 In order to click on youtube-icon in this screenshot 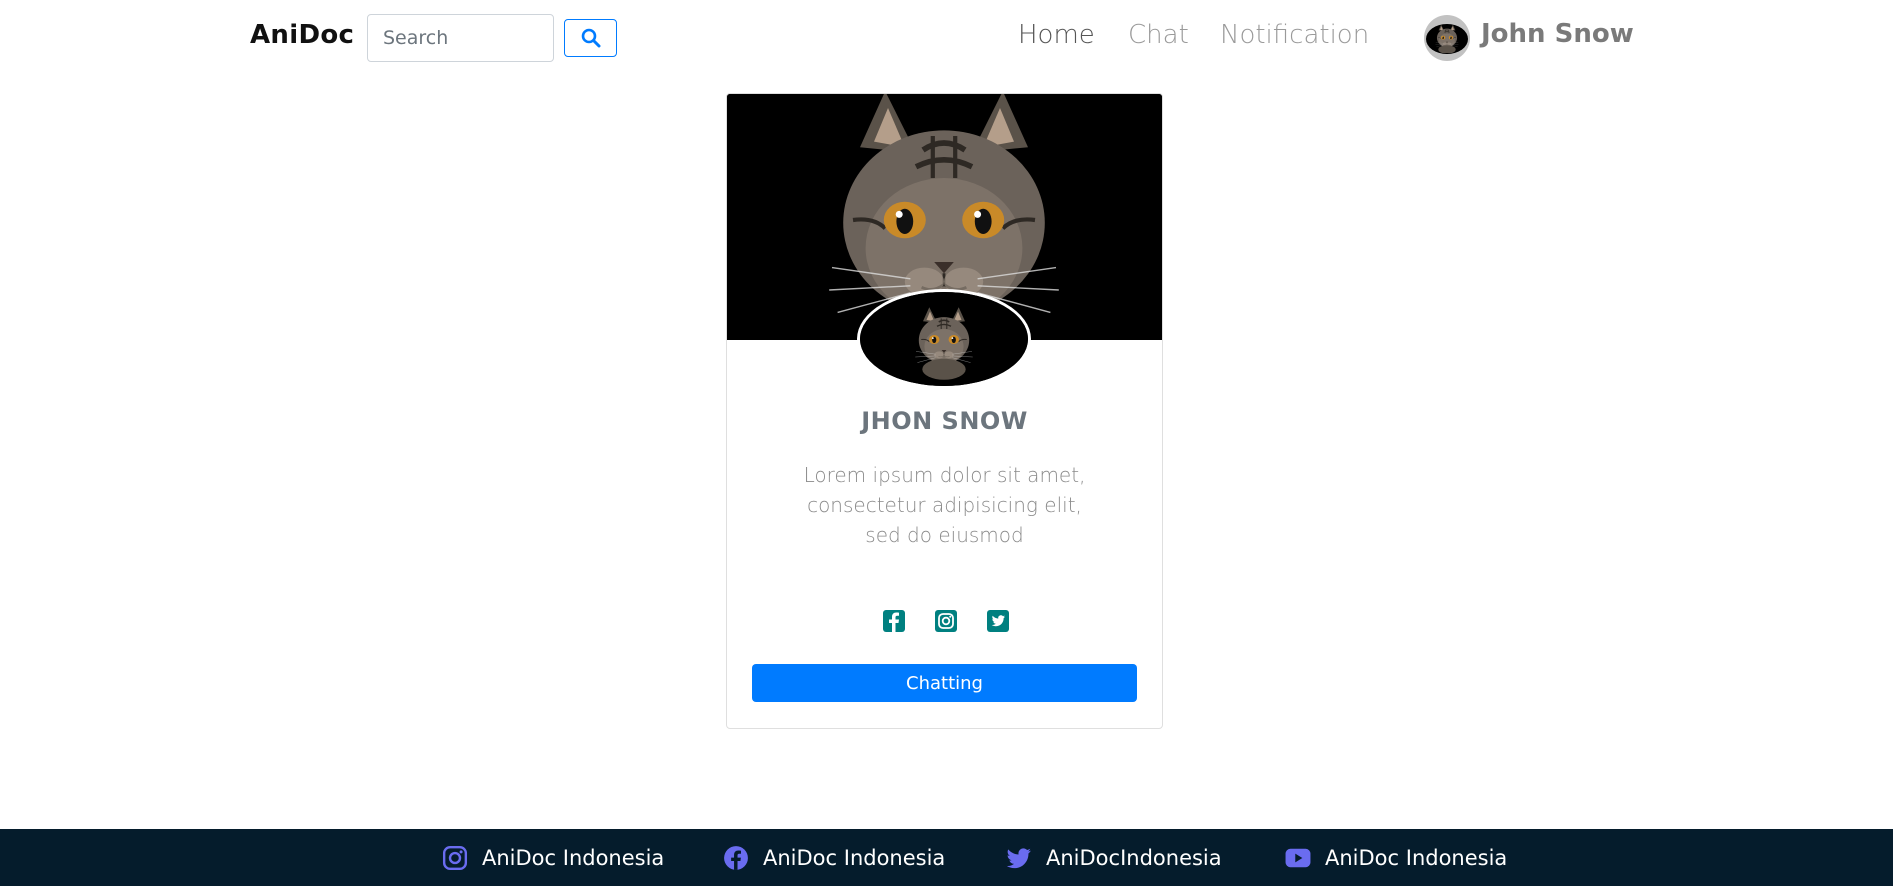, I will do `click(1298, 858)`.